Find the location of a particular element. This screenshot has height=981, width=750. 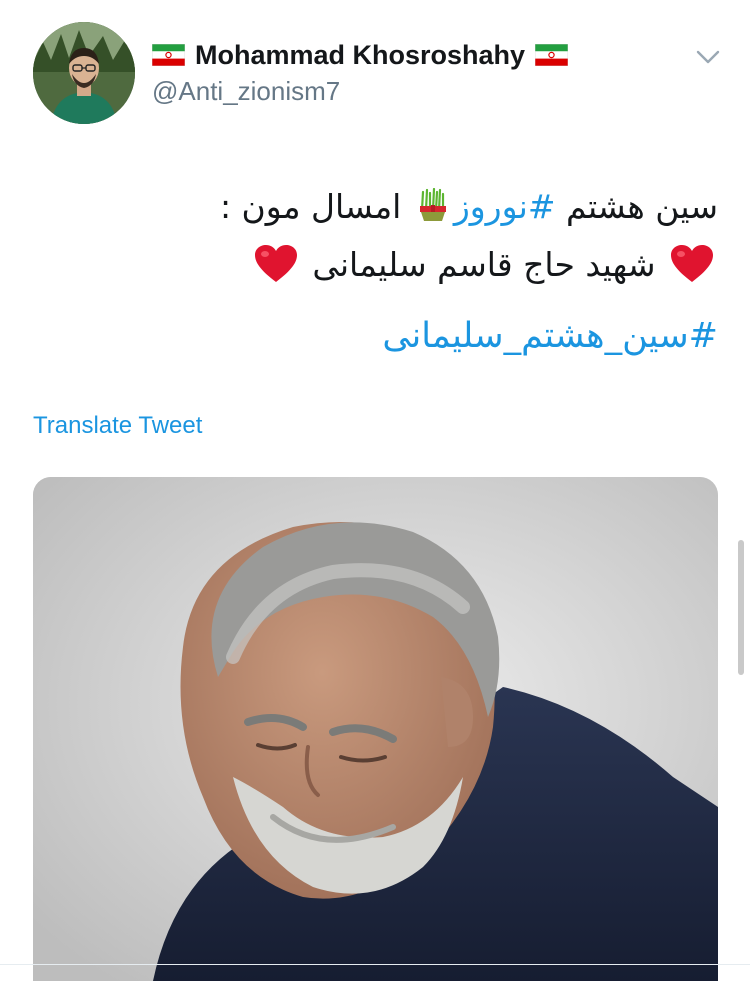

tweet-text-segment: امسال مون : is located at coordinates (315, 206).